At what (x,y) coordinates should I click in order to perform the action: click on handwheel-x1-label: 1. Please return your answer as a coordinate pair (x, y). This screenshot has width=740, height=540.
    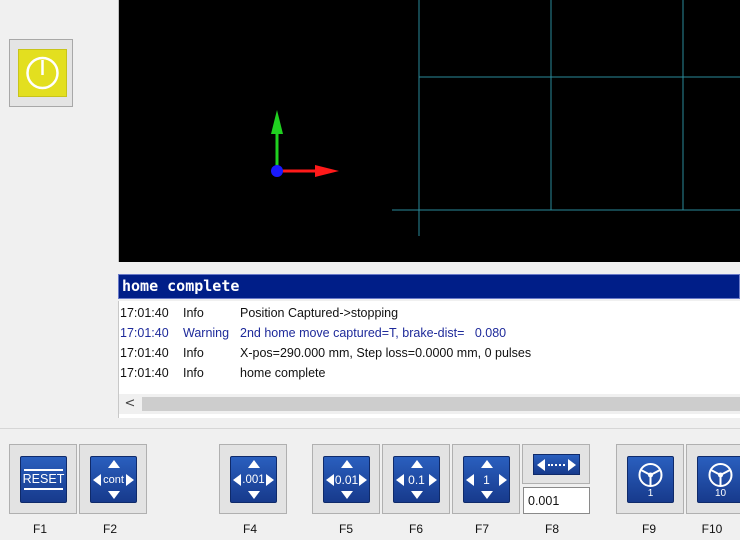
    Looking at the image, I should click on (650, 493).